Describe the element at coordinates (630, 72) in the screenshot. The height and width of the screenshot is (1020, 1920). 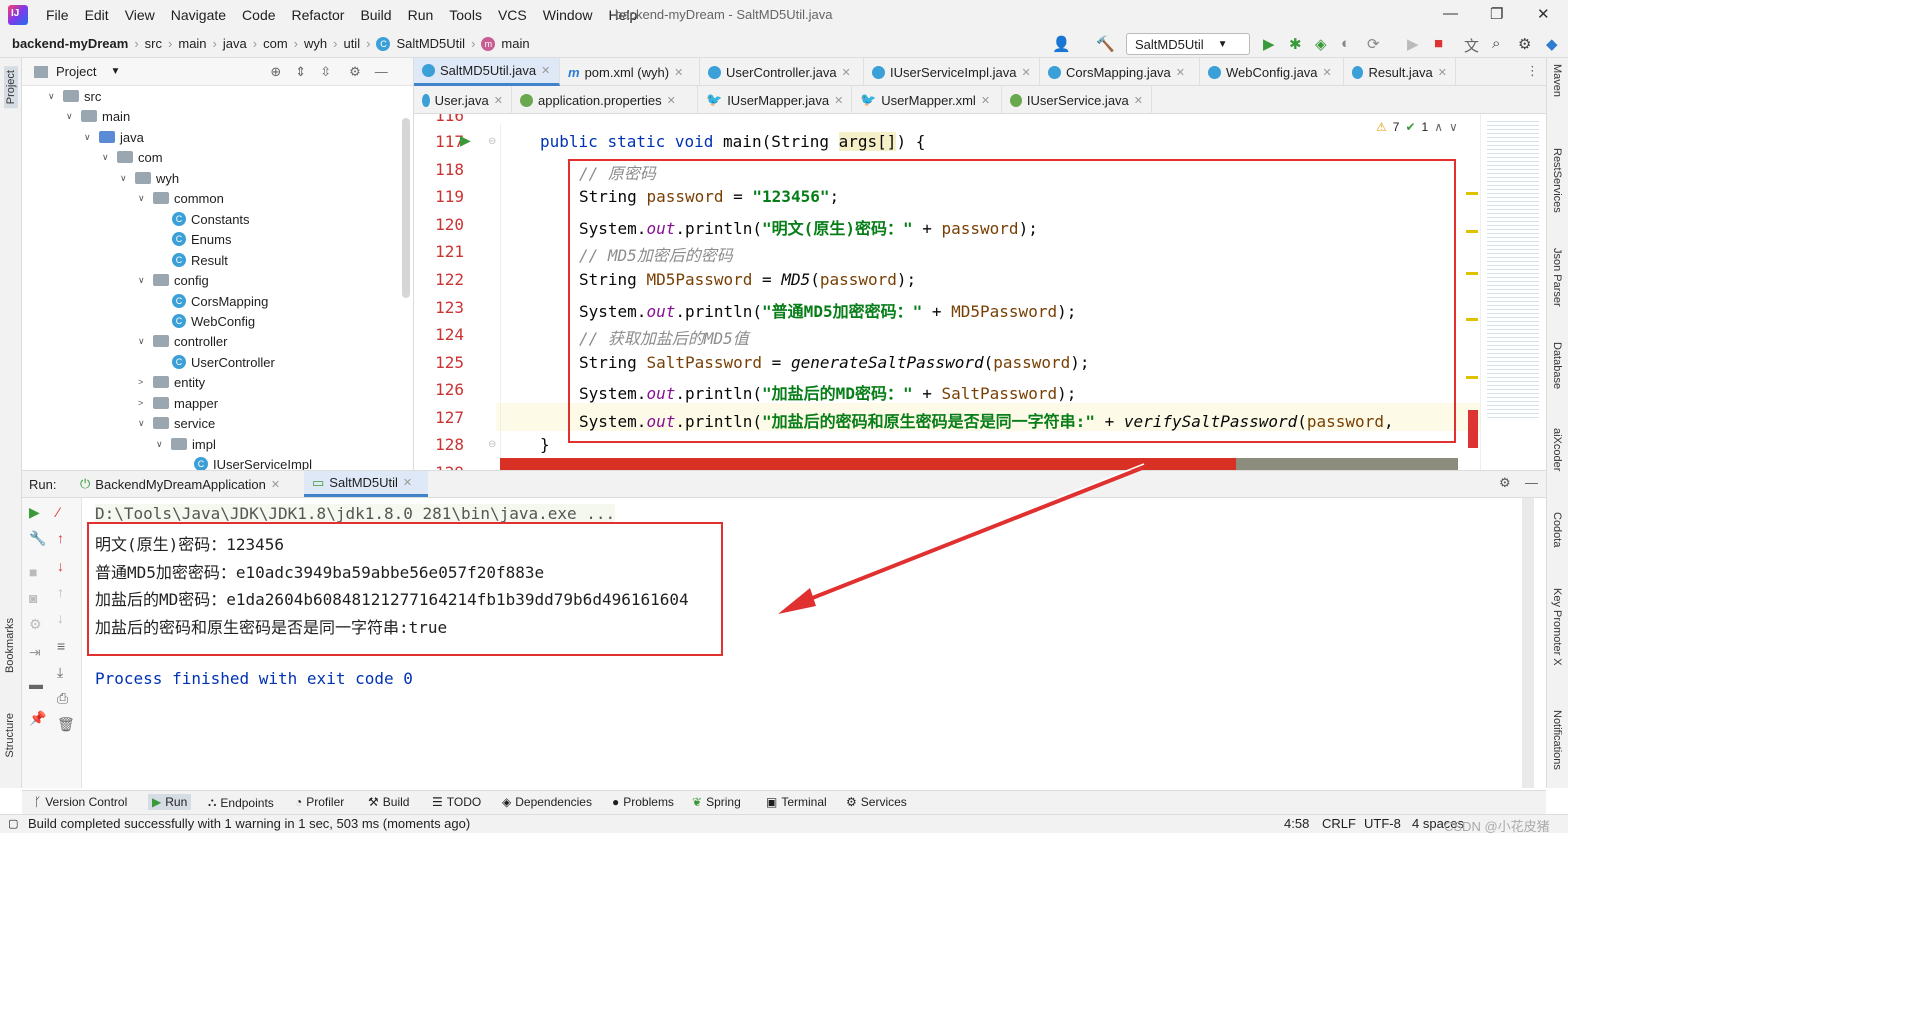
I see `tab-pom-xml: m pom.xml (wyh) ✕` at that location.